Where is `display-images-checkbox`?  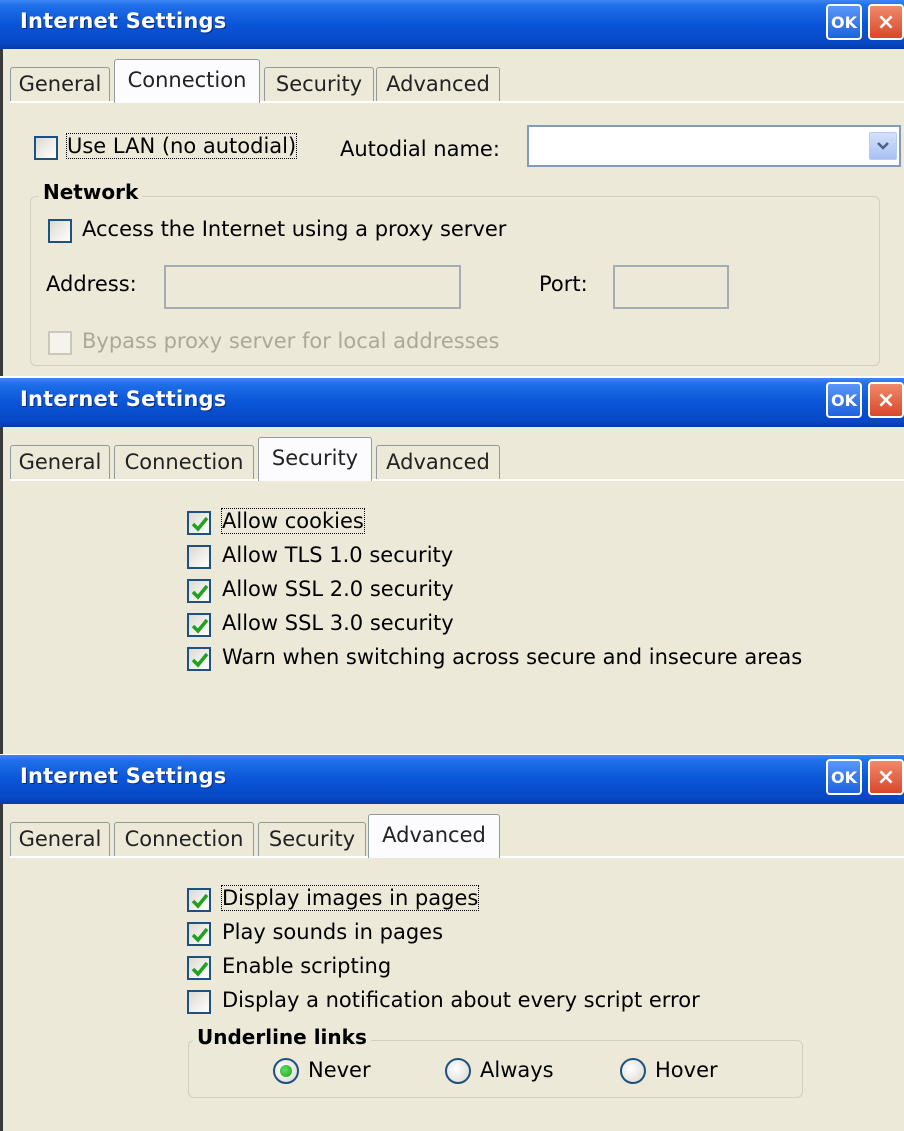 display-images-checkbox is located at coordinates (199, 900).